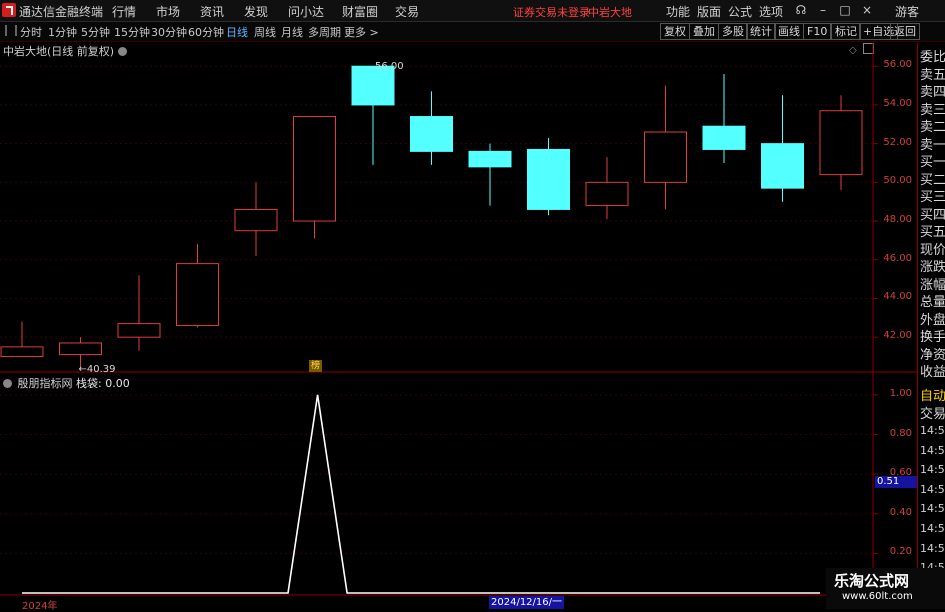  What do you see at coordinates (315, 366) in the screenshot?
I see `bang-badge: 榜` at bounding box center [315, 366].